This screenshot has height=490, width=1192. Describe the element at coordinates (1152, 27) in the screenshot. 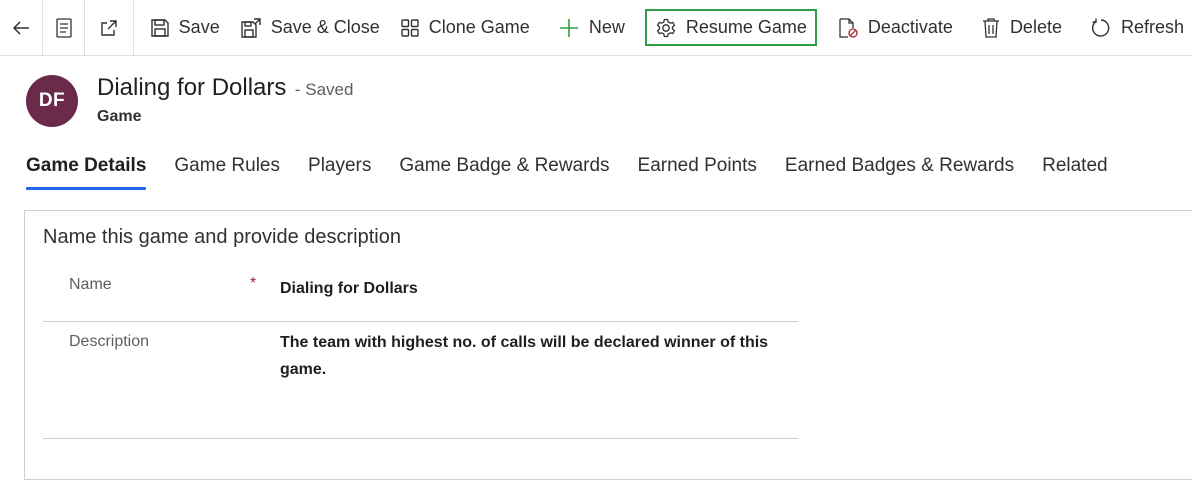

I see `refresh-label: Refresh` at that location.